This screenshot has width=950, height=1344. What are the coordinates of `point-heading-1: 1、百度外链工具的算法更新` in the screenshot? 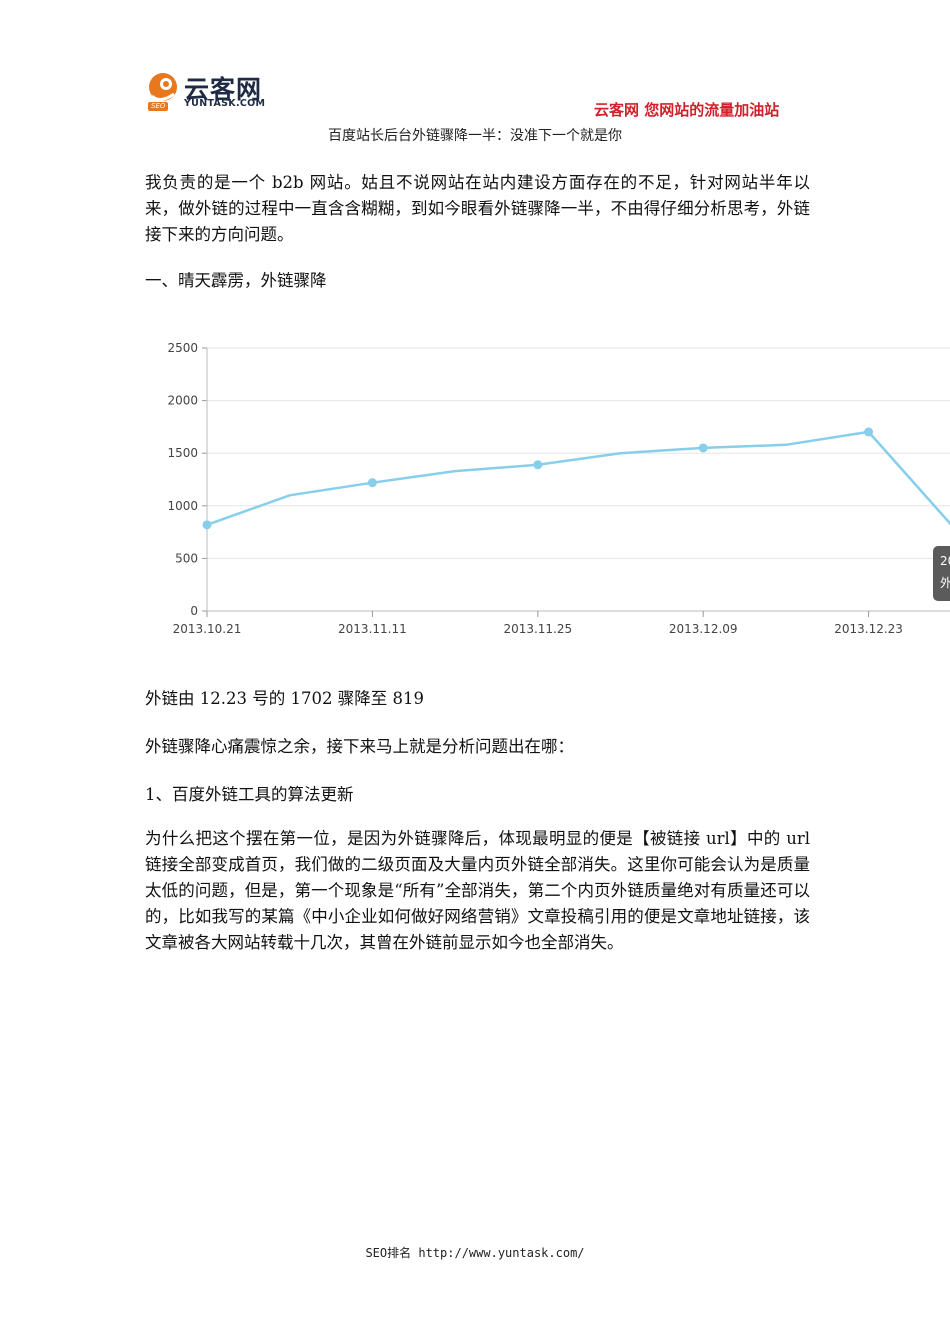 It's located at (249, 794).